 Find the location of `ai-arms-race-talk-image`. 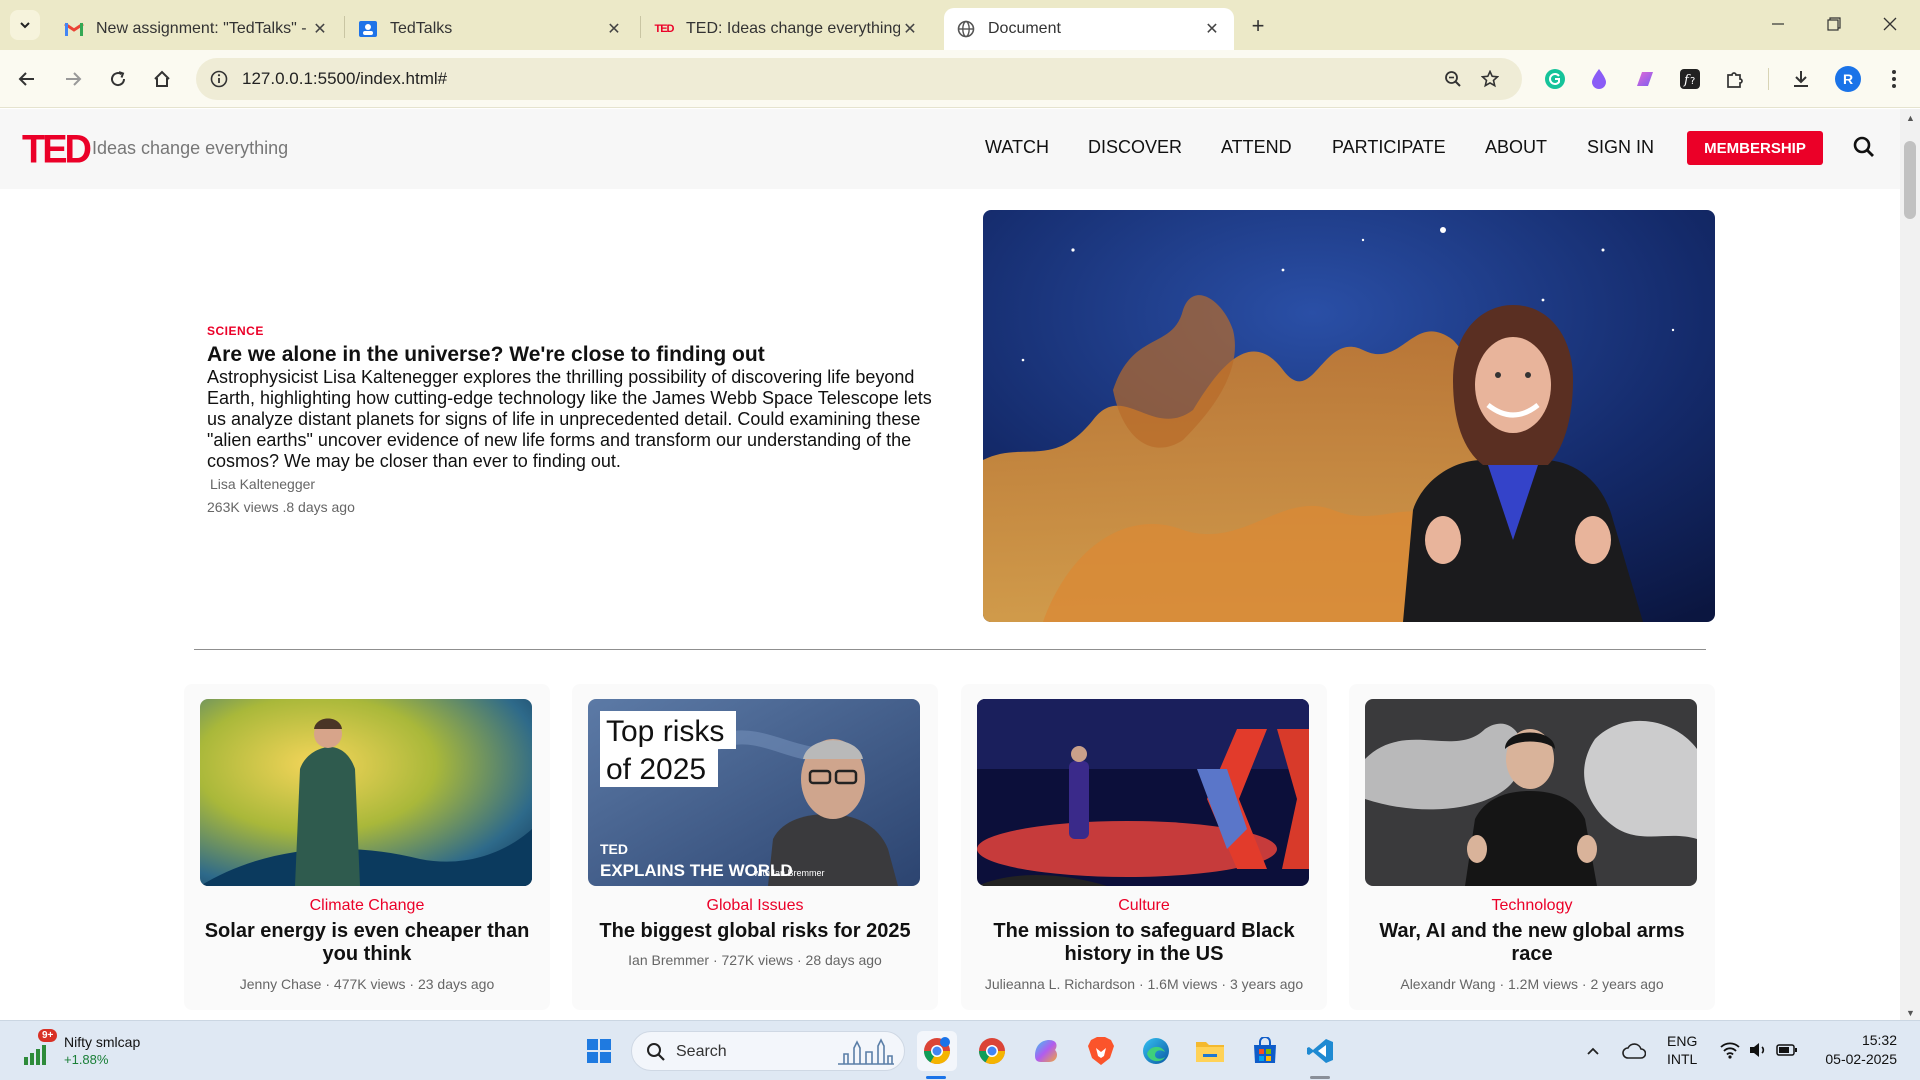

ai-arms-race-talk-image is located at coordinates (1531, 792).